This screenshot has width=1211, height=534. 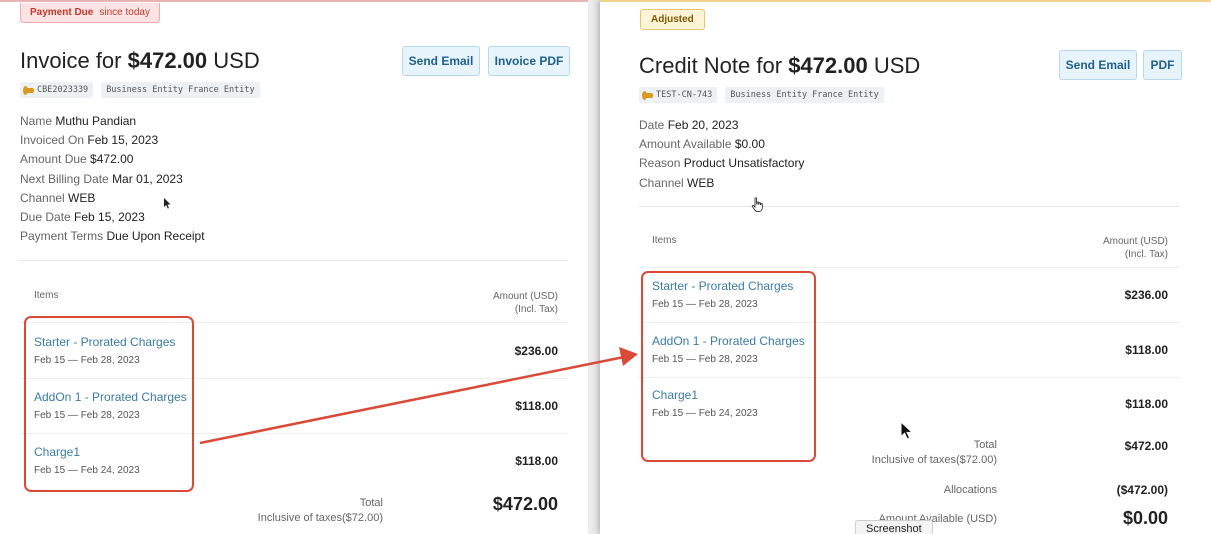 What do you see at coordinates (689, 125) in the screenshot?
I see `detail-date: Date Feb 20, 2023` at bounding box center [689, 125].